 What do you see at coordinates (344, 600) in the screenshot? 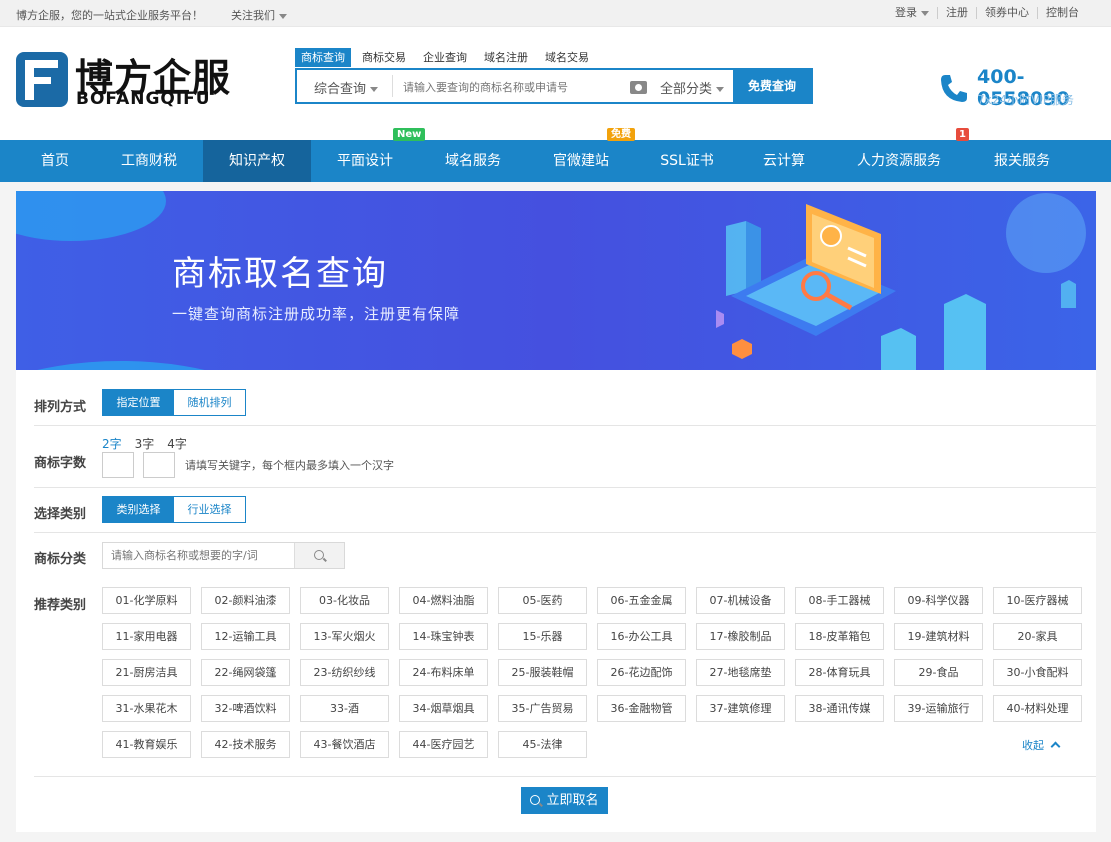
I see `category-option: 03-化妆品` at bounding box center [344, 600].